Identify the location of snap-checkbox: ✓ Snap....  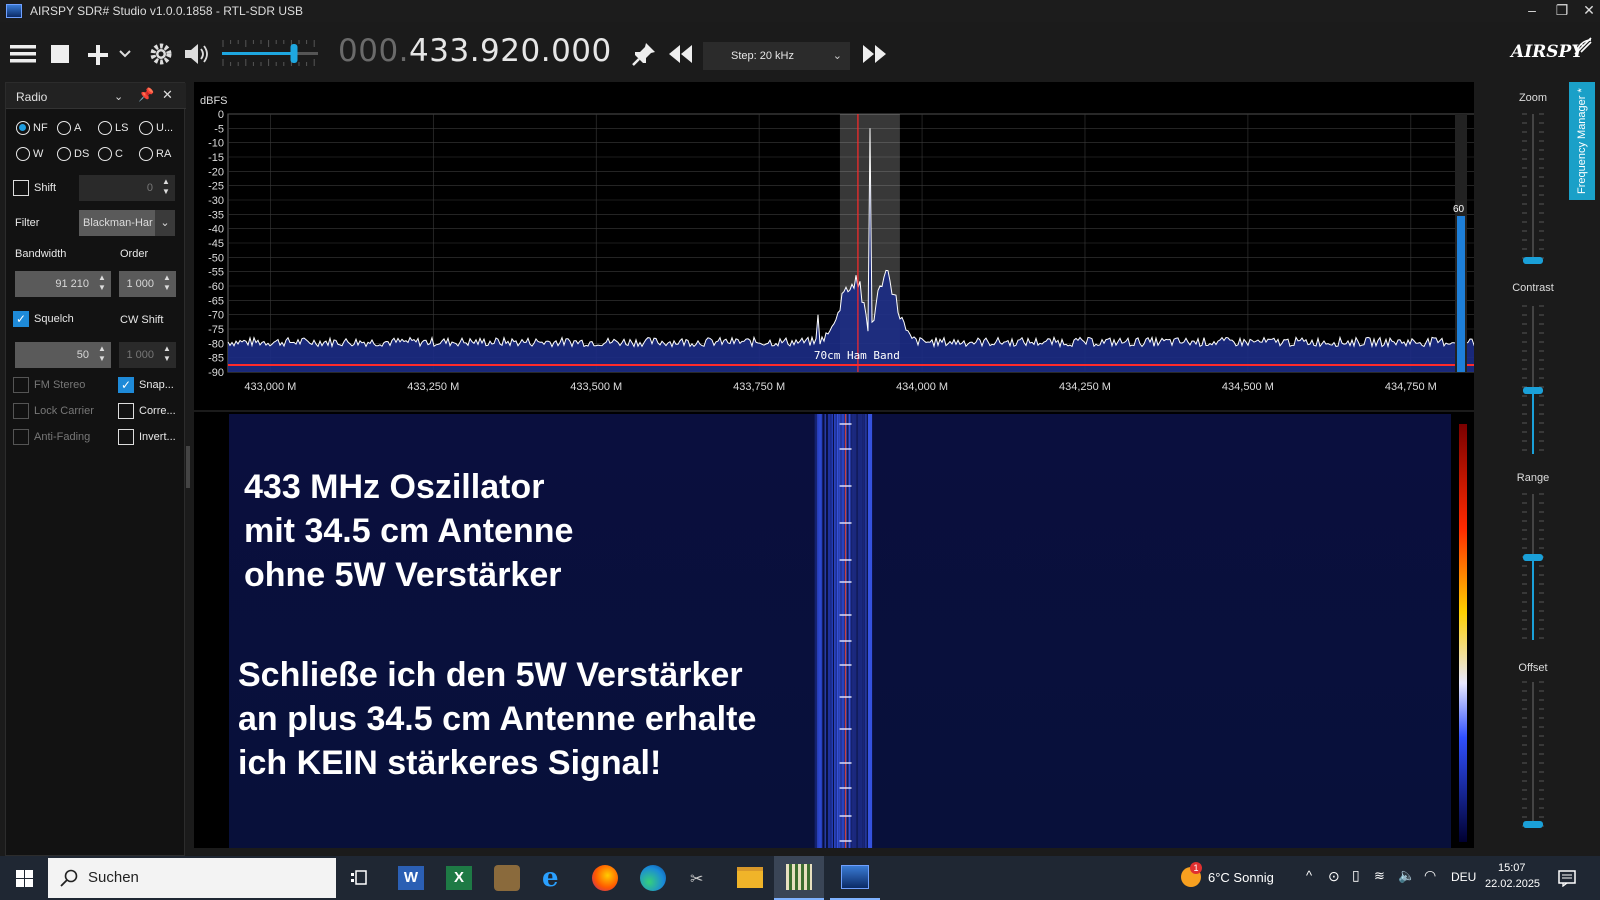
(146, 385).